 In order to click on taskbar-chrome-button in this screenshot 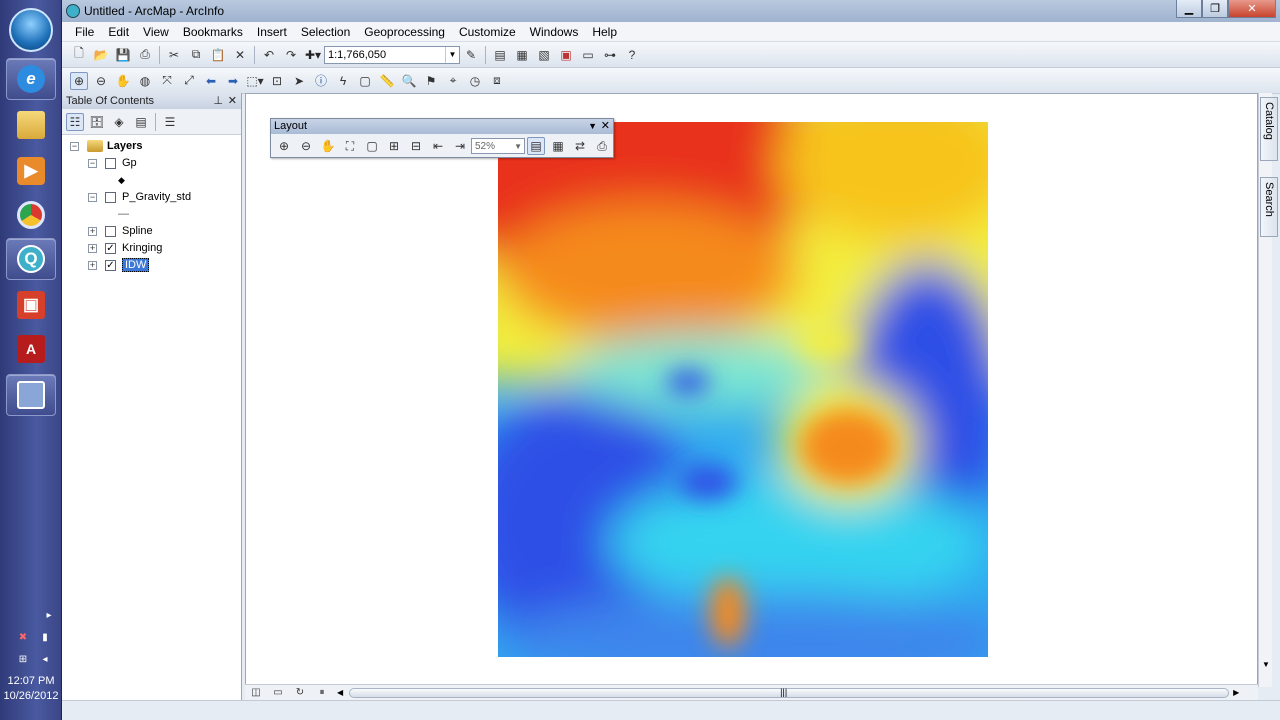, I will do `click(31, 215)`.